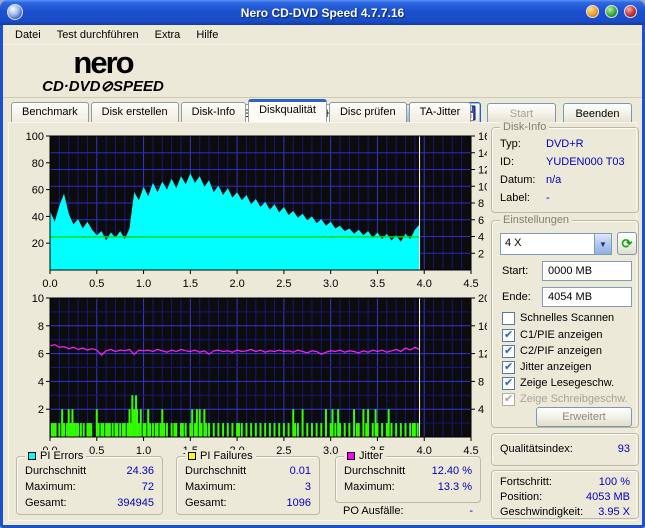  What do you see at coordinates (602, 244) in the screenshot?
I see `chevron-down-icon: ▼` at bounding box center [602, 244].